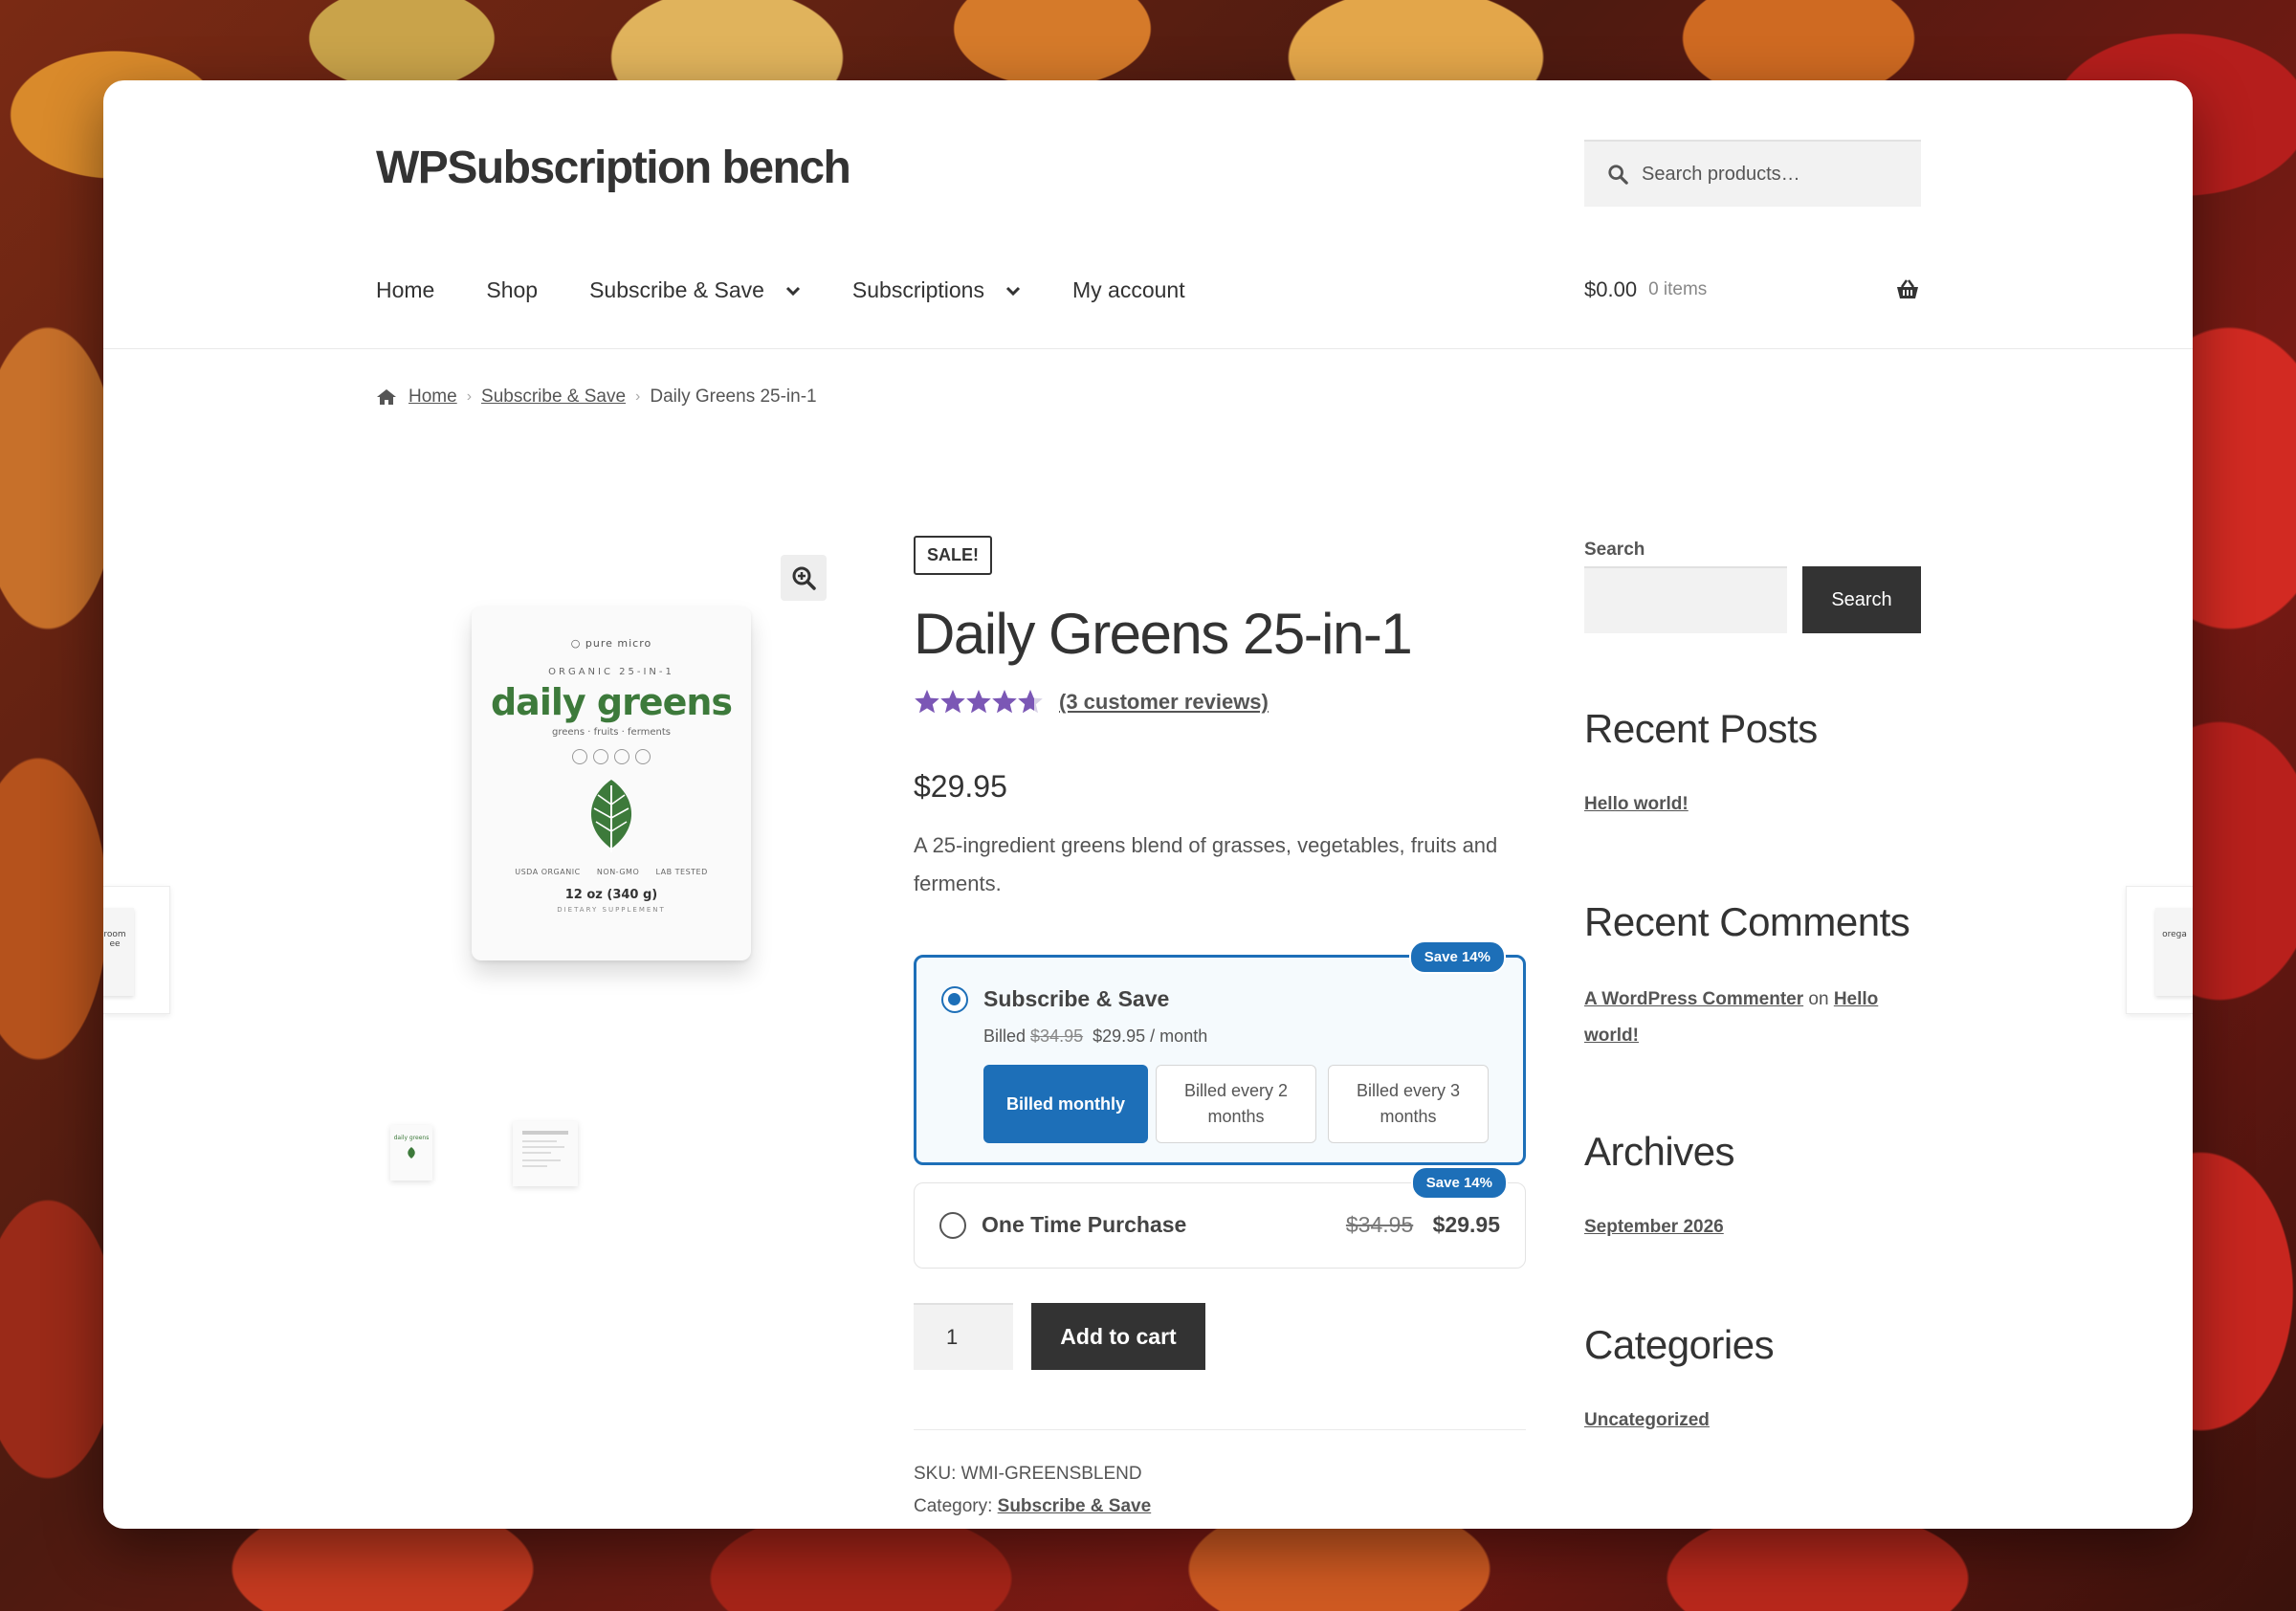 This screenshot has width=2296, height=1611. Describe the element at coordinates (1164, 702) in the screenshot. I see `customer-reviews-link: (3 customer reviews)` at that location.